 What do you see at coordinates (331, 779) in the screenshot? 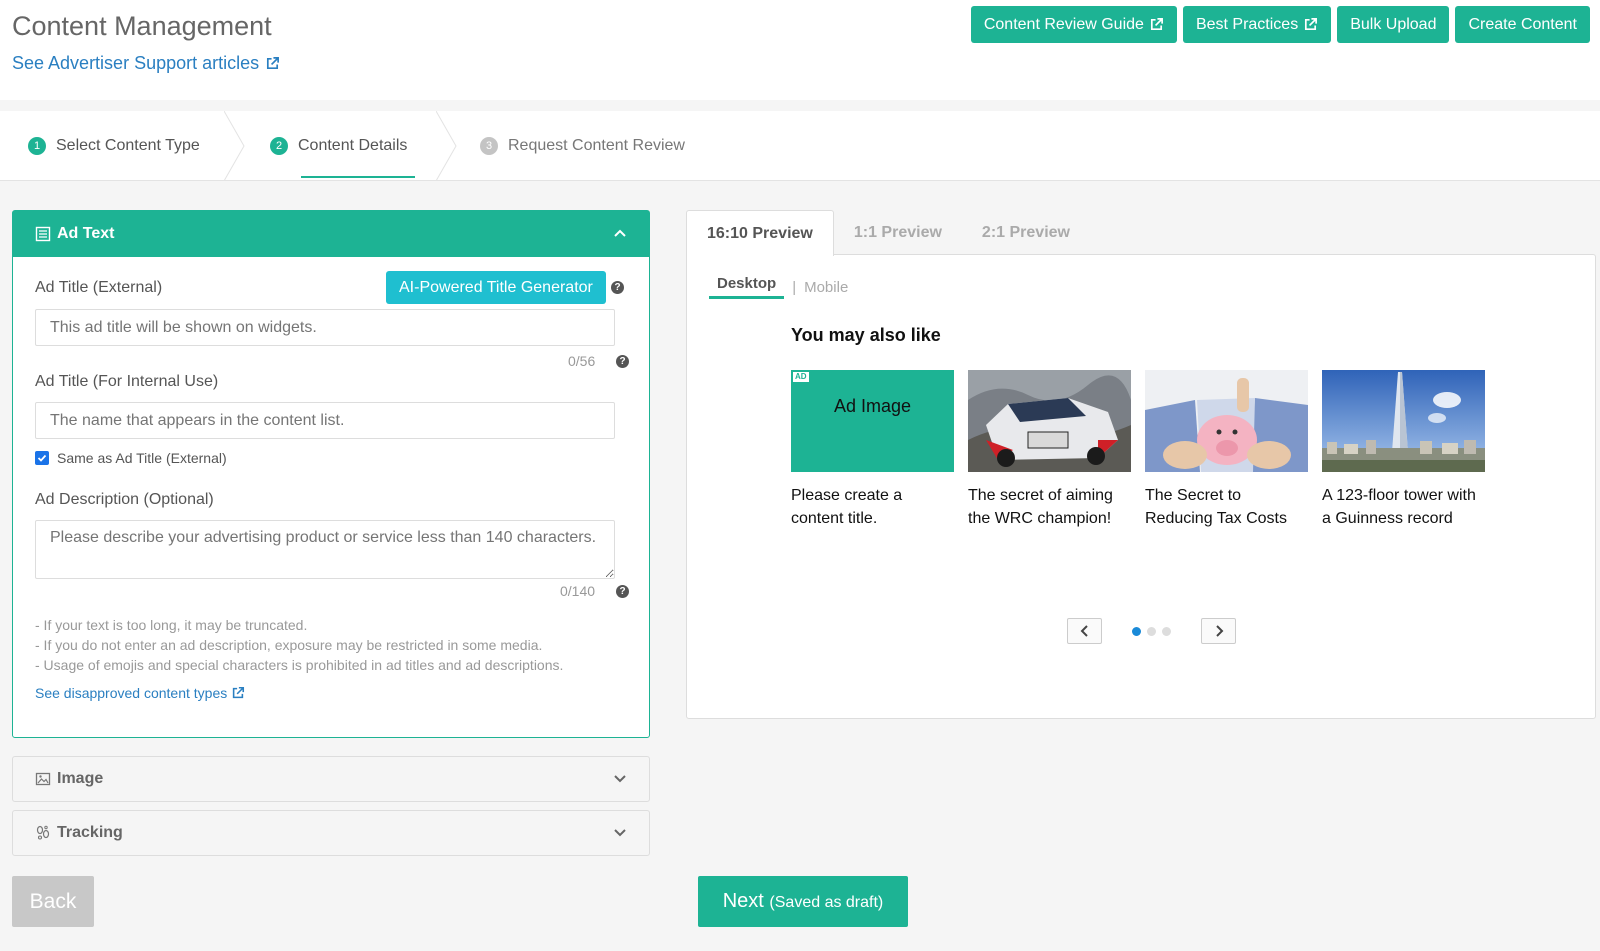
I see `image-section-header: Image` at bounding box center [331, 779].